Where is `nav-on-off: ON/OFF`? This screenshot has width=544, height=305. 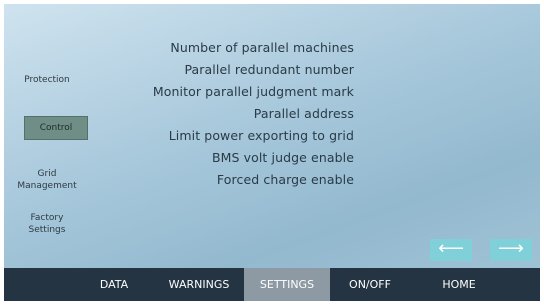
nav-on-off: ON/OFF is located at coordinates (370, 284).